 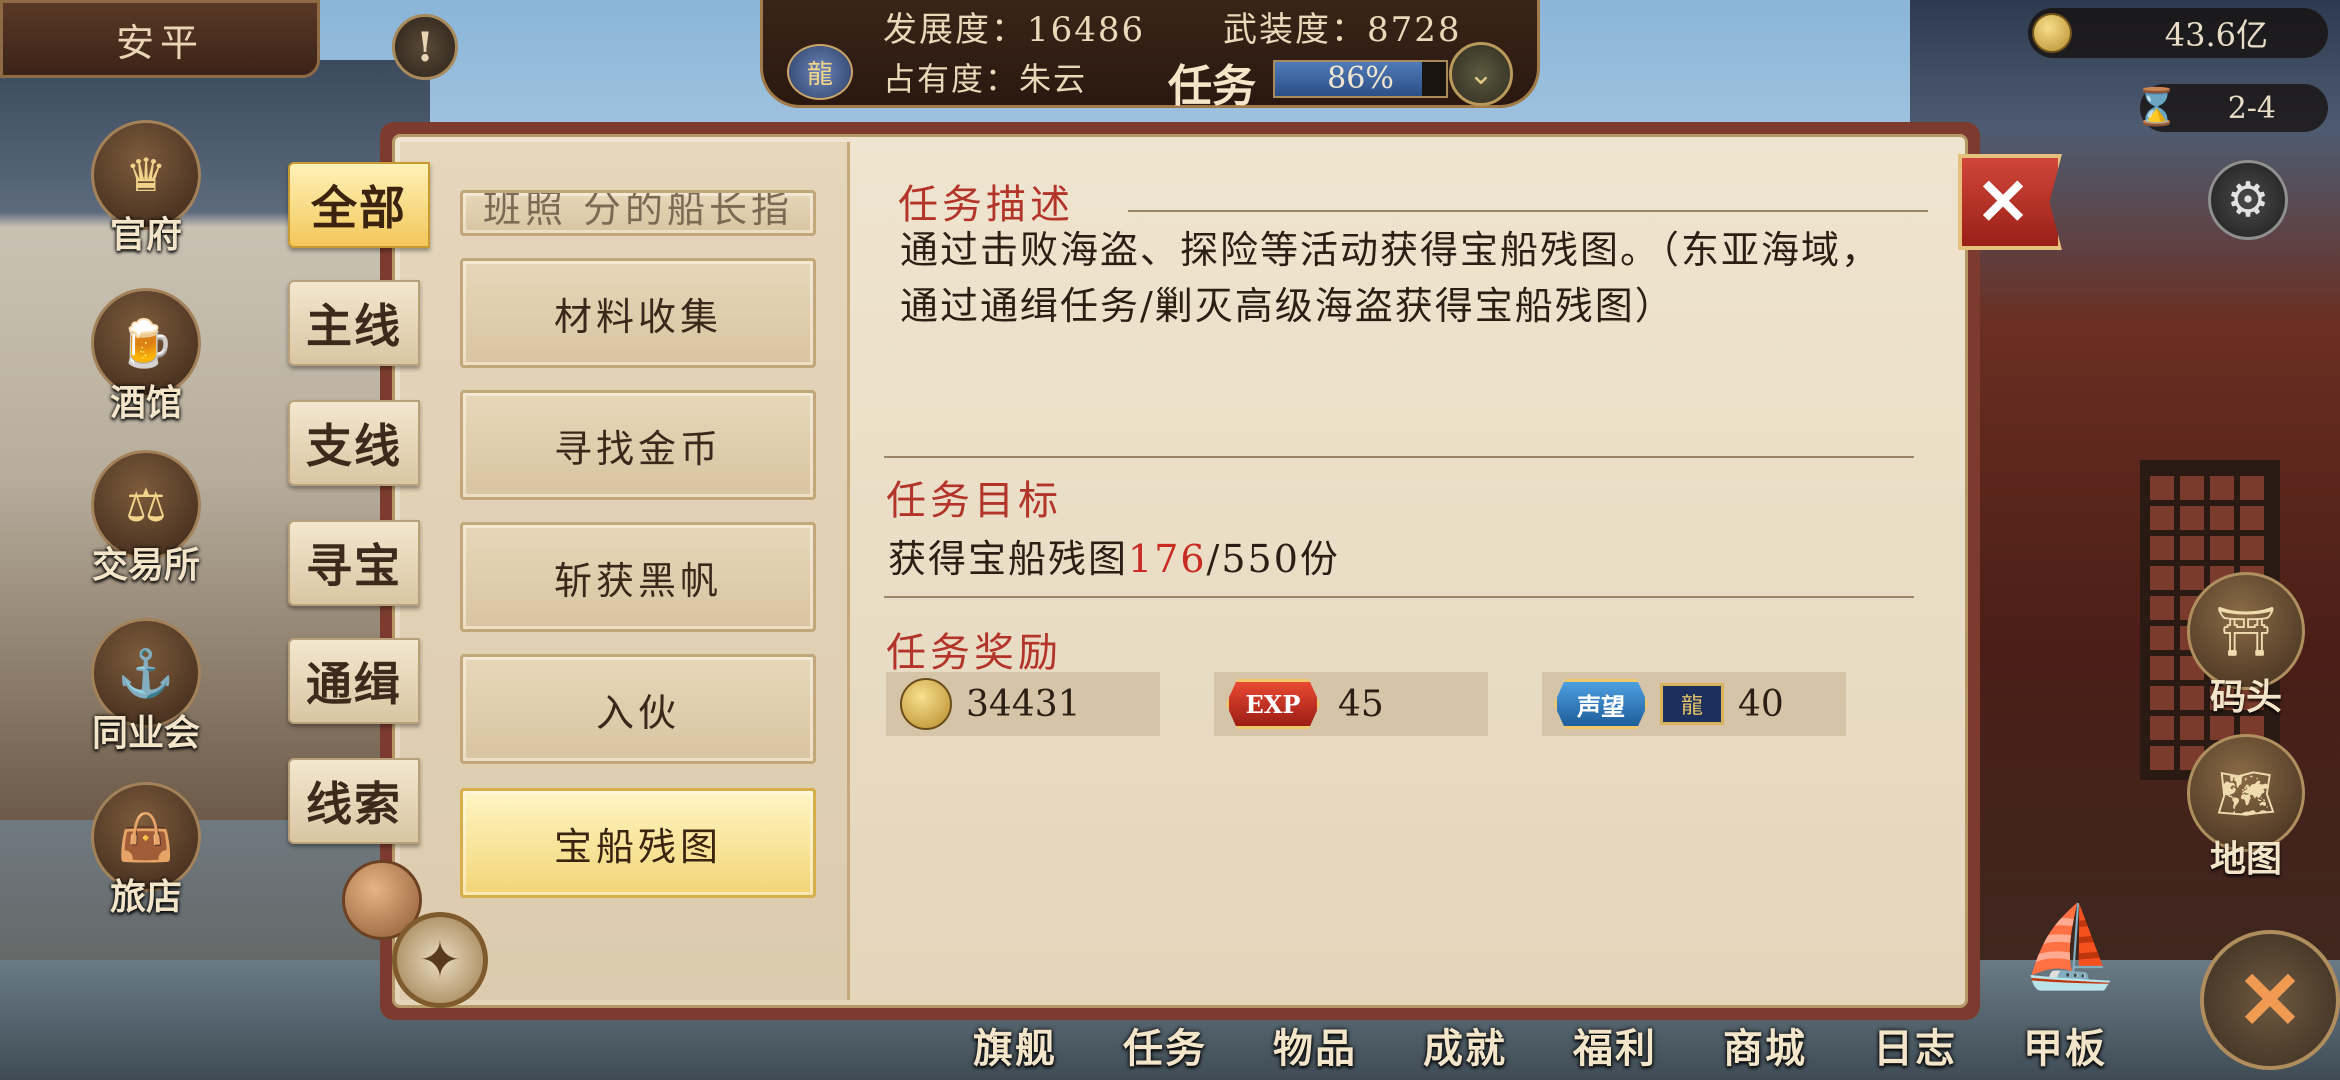 What do you see at coordinates (1915, 1048) in the screenshot?
I see `bottom-nav-log: 日志` at bounding box center [1915, 1048].